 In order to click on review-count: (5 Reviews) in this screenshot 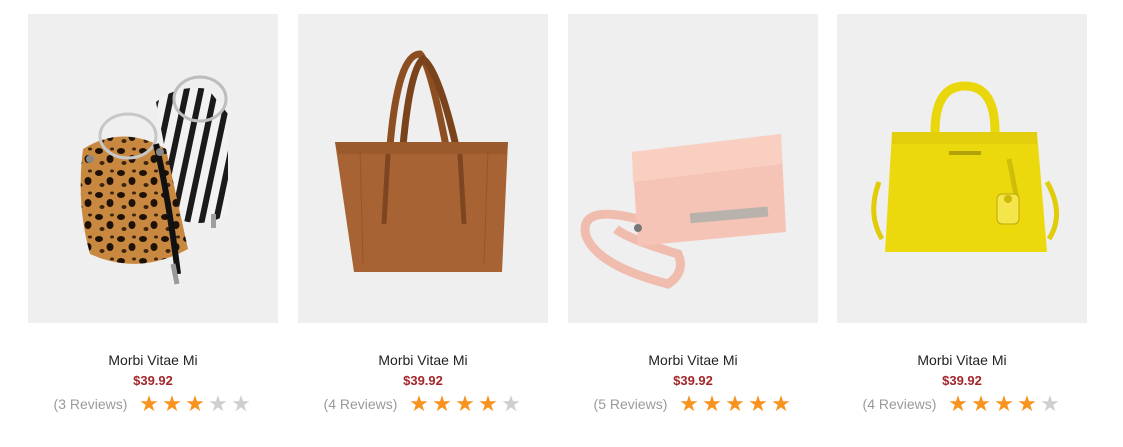, I will do `click(631, 404)`.